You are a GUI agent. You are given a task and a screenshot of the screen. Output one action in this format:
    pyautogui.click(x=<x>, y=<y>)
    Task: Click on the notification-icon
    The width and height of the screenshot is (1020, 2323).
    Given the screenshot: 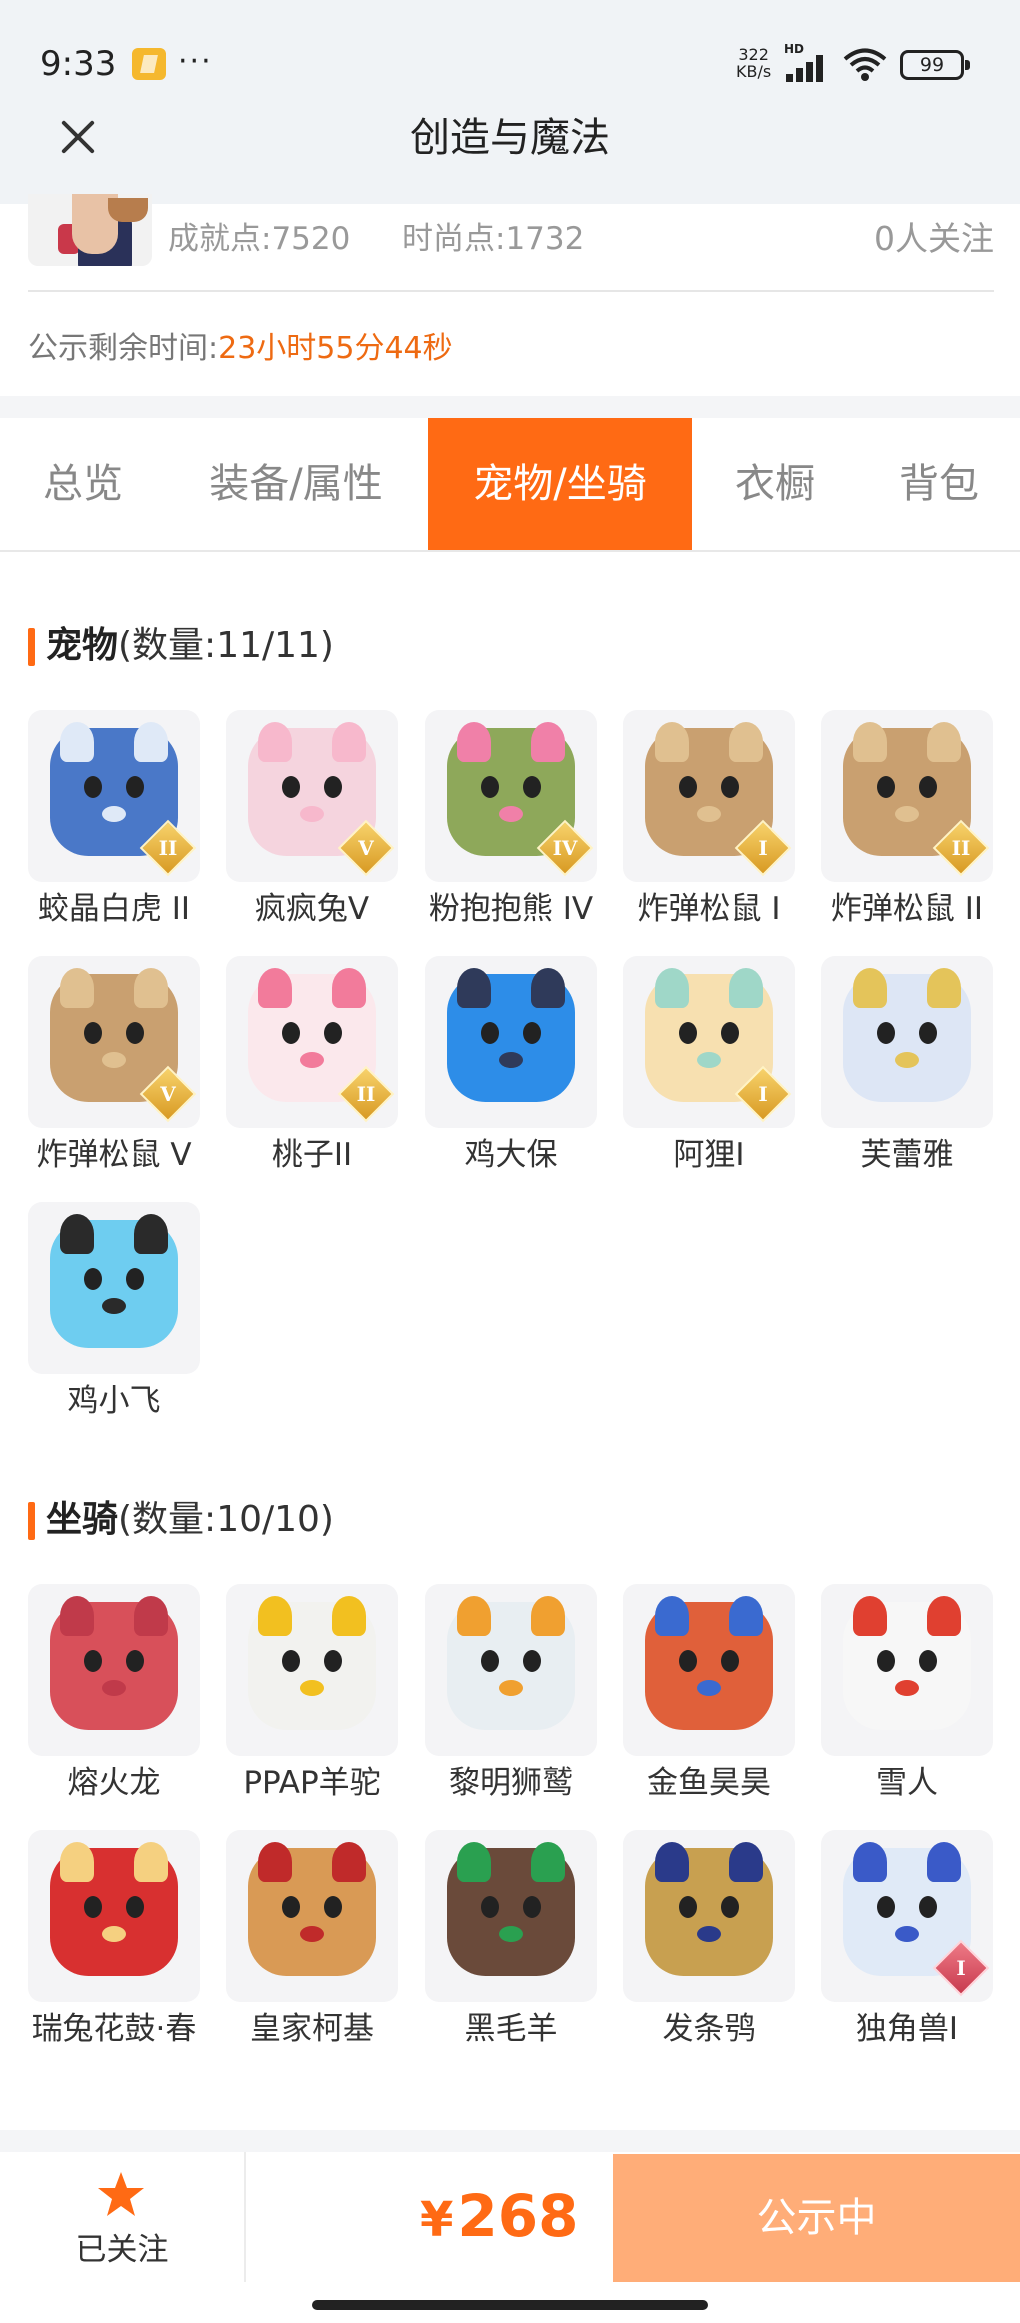 What is the action you would take?
    pyautogui.click(x=149, y=64)
    